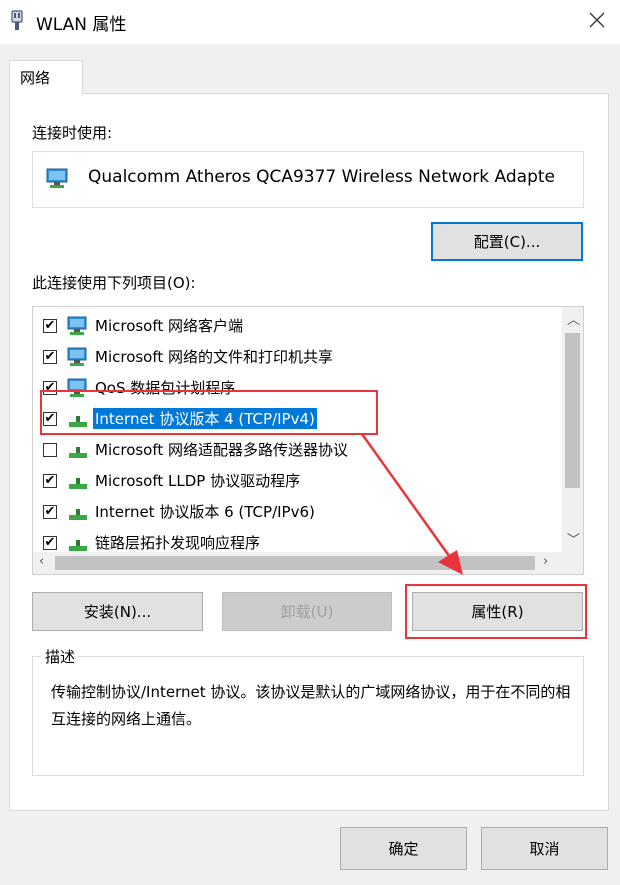 Image resolution: width=620 pixels, height=885 pixels. I want to click on vertical-scrollbar: ︿ ﹀, so click(572, 429).